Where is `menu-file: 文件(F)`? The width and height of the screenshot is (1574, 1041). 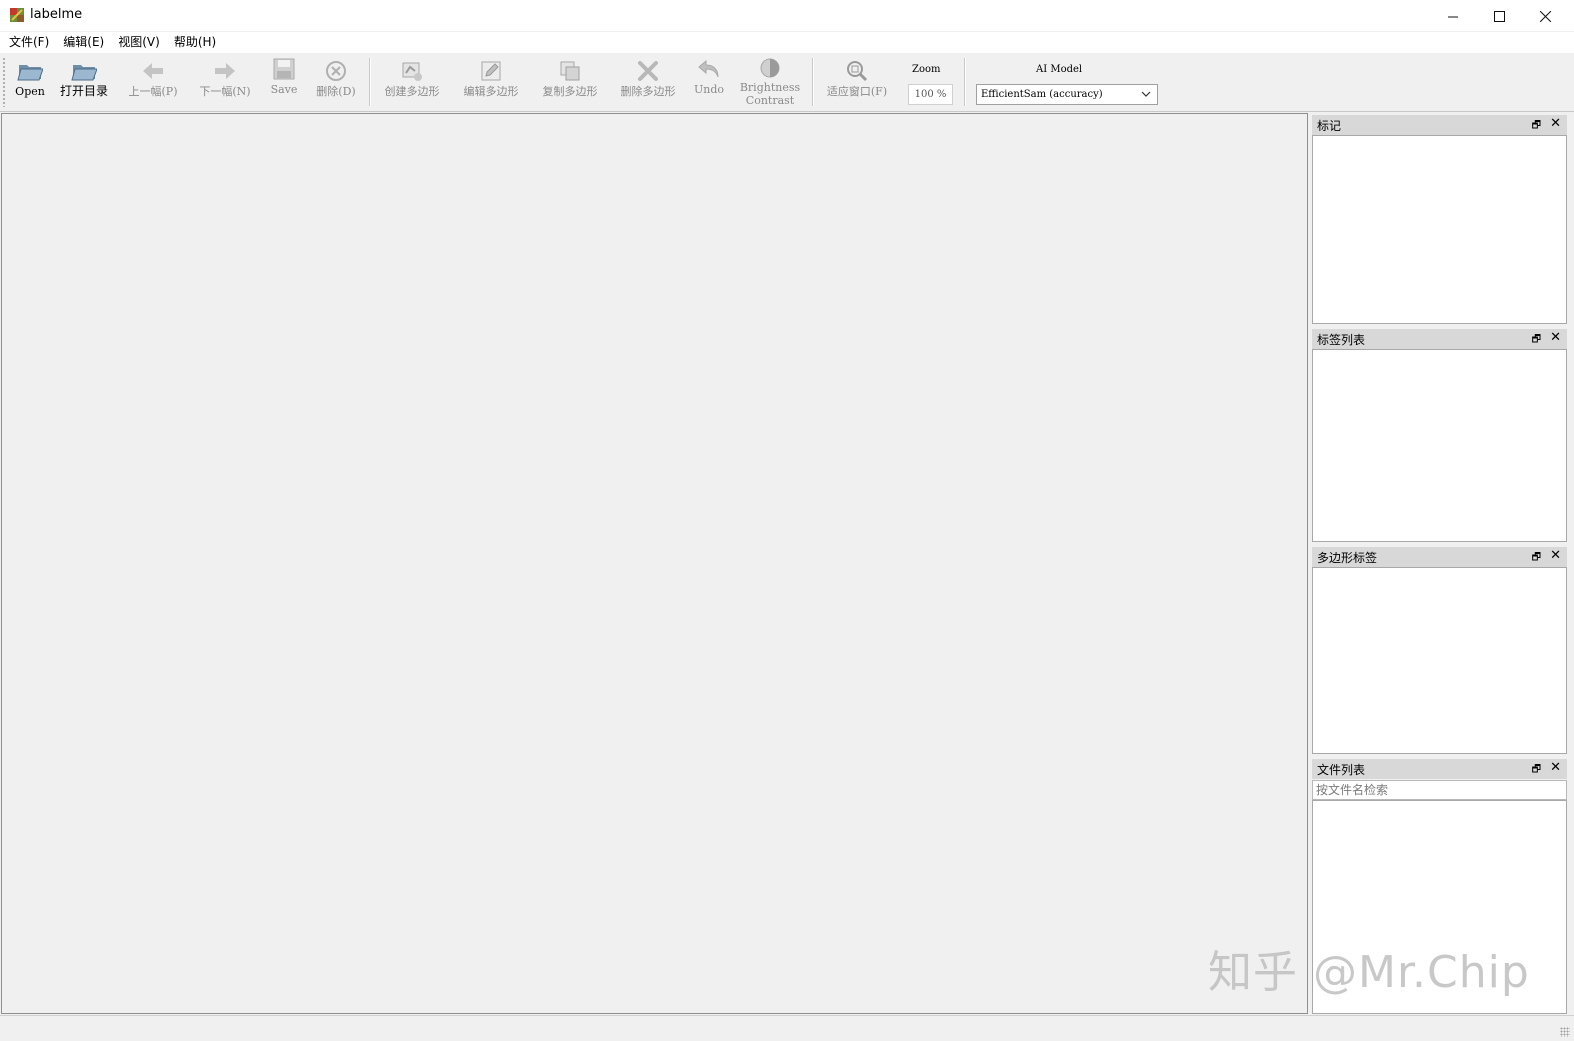
menu-file: 文件(F) is located at coordinates (29, 42).